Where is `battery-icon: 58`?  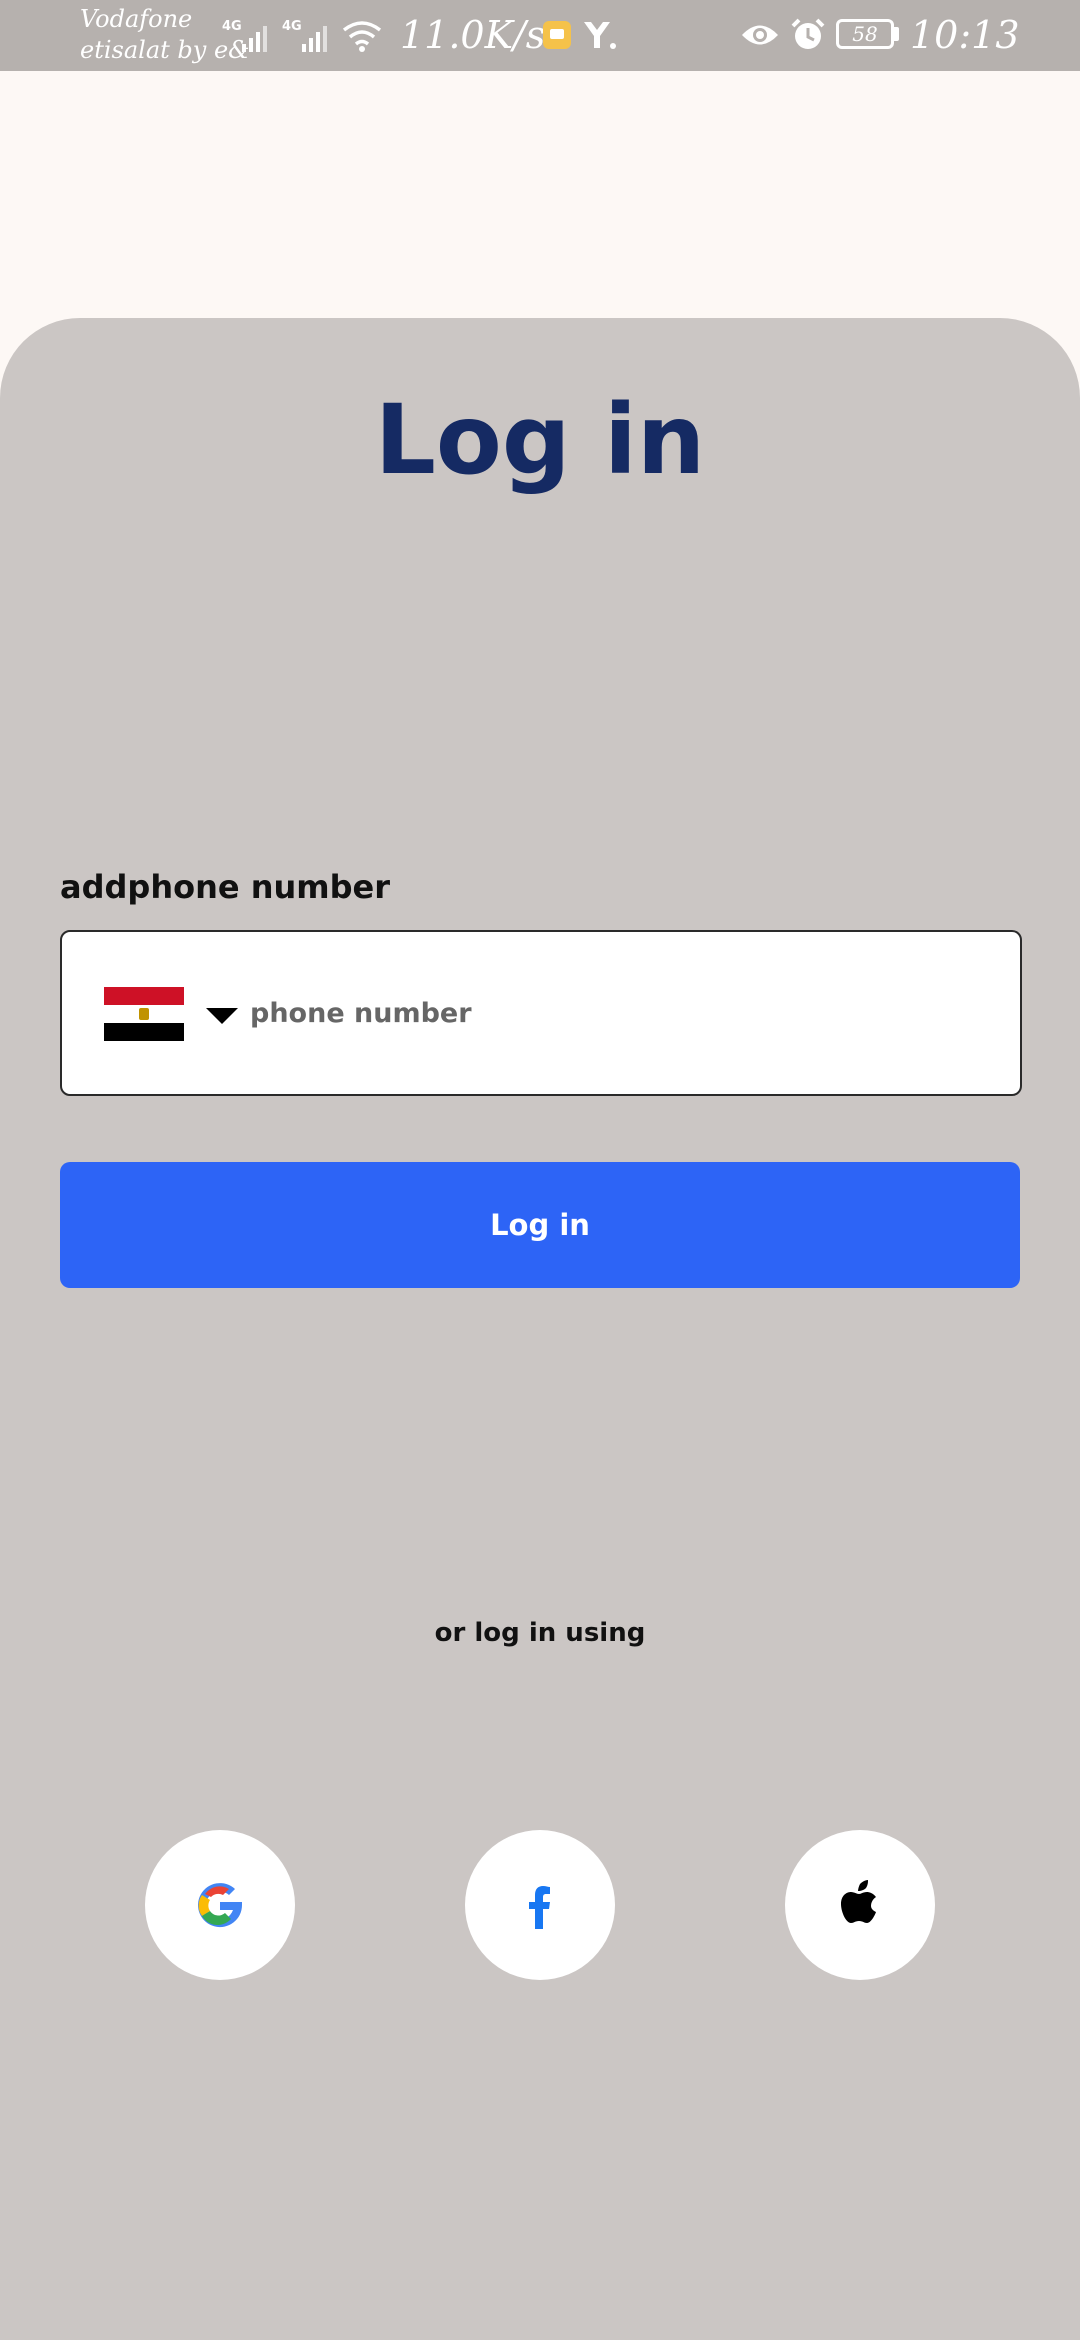
battery-icon: 58 is located at coordinates (865, 34).